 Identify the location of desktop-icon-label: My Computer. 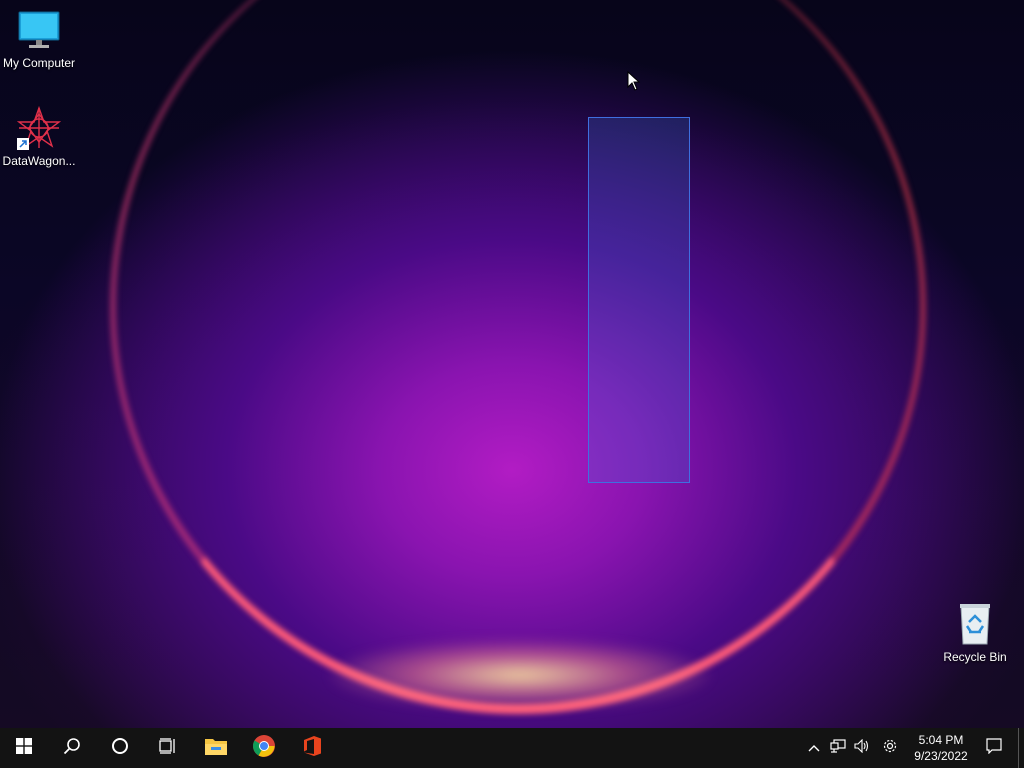
(39, 63).